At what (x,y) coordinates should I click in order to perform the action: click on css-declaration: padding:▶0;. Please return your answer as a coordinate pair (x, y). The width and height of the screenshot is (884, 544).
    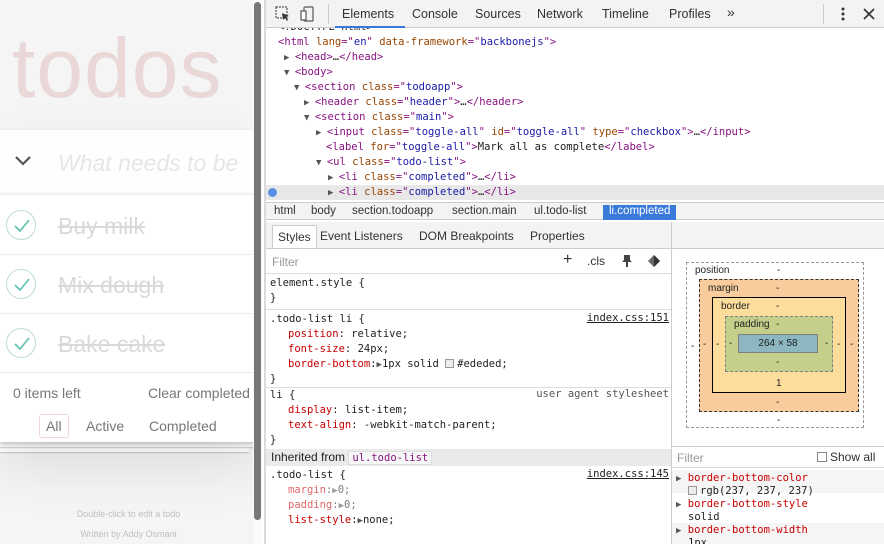
    Looking at the image, I should click on (322, 505).